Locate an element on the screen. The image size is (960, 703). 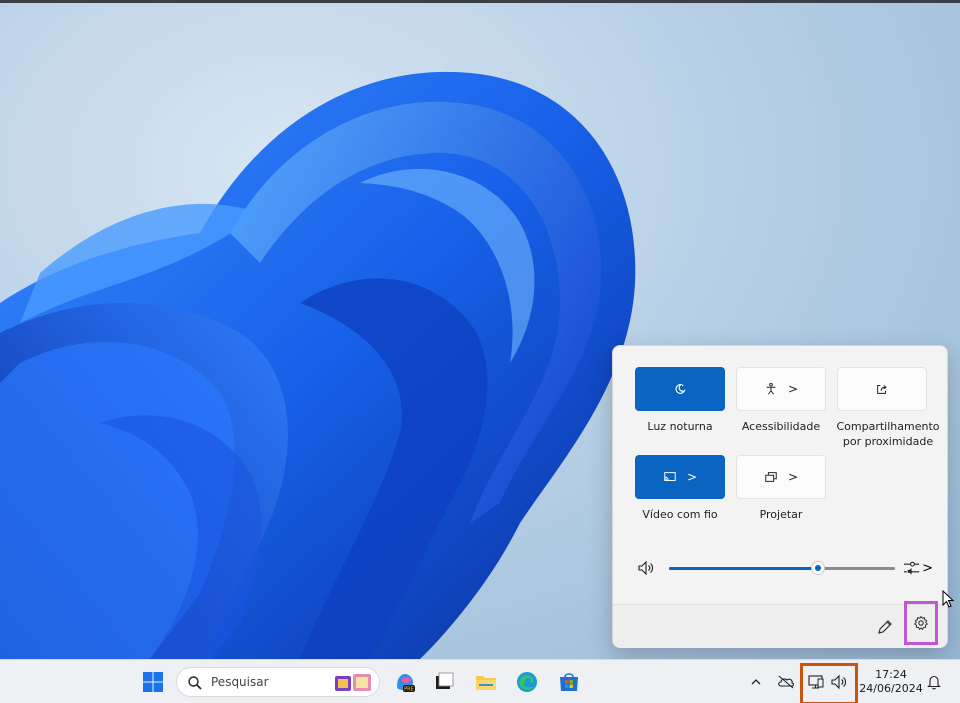
volume-slider-fill is located at coordinates (744, 568).